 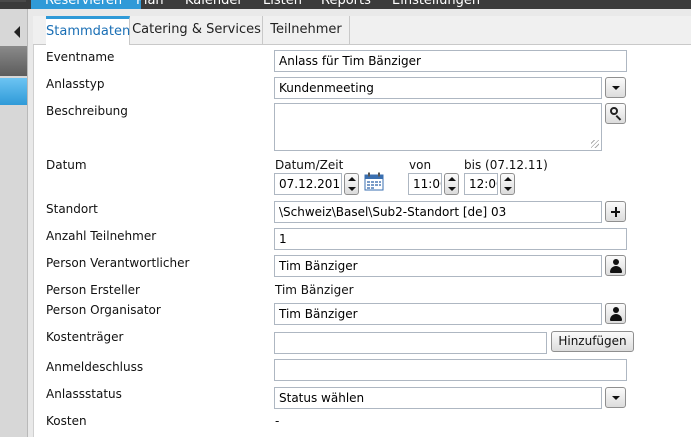 I want to click on label-person-ersteller: Person Ersteller, so click(x=93, y=290).